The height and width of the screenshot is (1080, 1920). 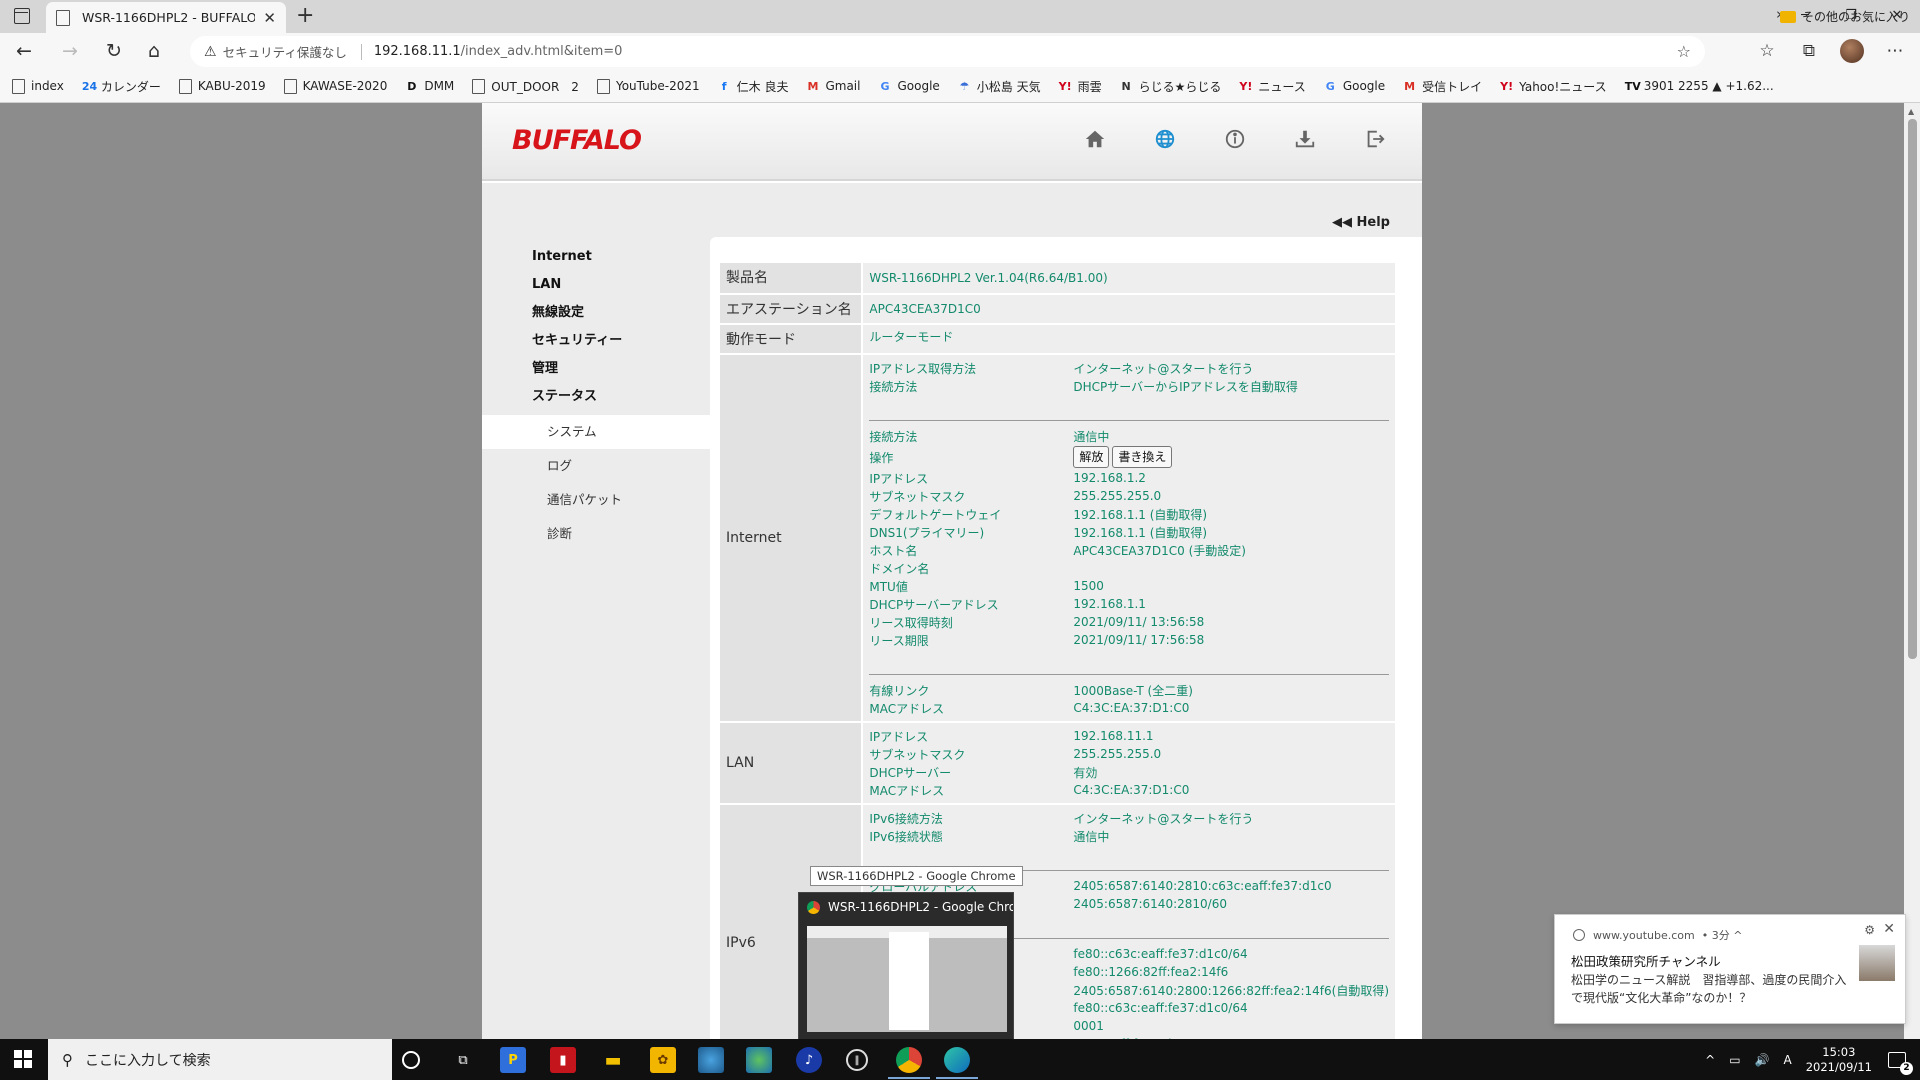 I want to click on field-key: 操作, so click(x=881, y=457).